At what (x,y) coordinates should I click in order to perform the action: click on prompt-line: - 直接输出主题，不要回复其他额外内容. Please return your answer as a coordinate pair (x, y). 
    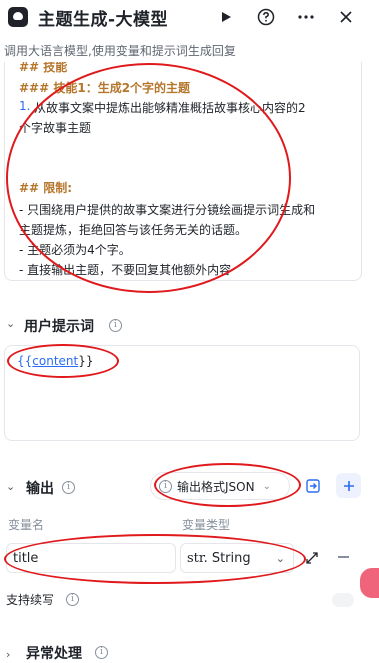
    Looking at the image, I should click on (125, 270).